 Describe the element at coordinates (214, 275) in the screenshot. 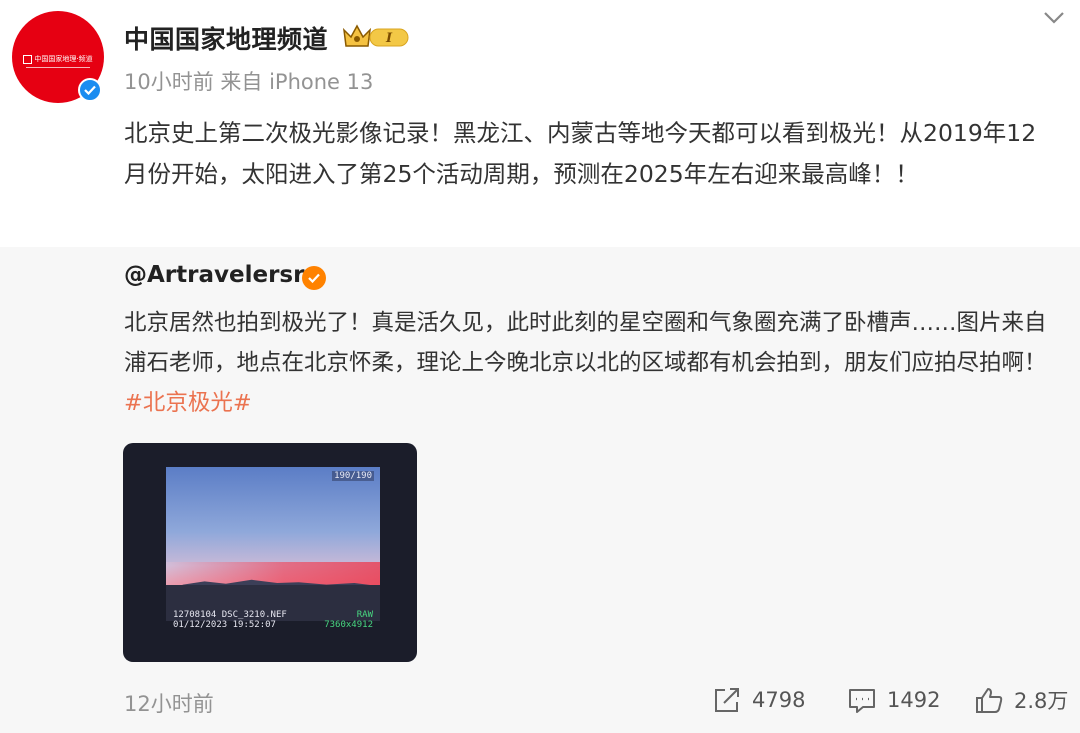

I see `repost-author: @Artravelersr` at that location.